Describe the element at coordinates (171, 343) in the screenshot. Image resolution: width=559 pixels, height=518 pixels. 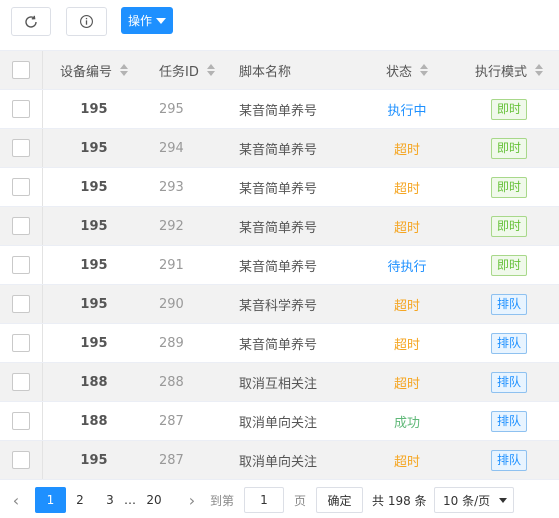
I see `task-id: 289` at that location.